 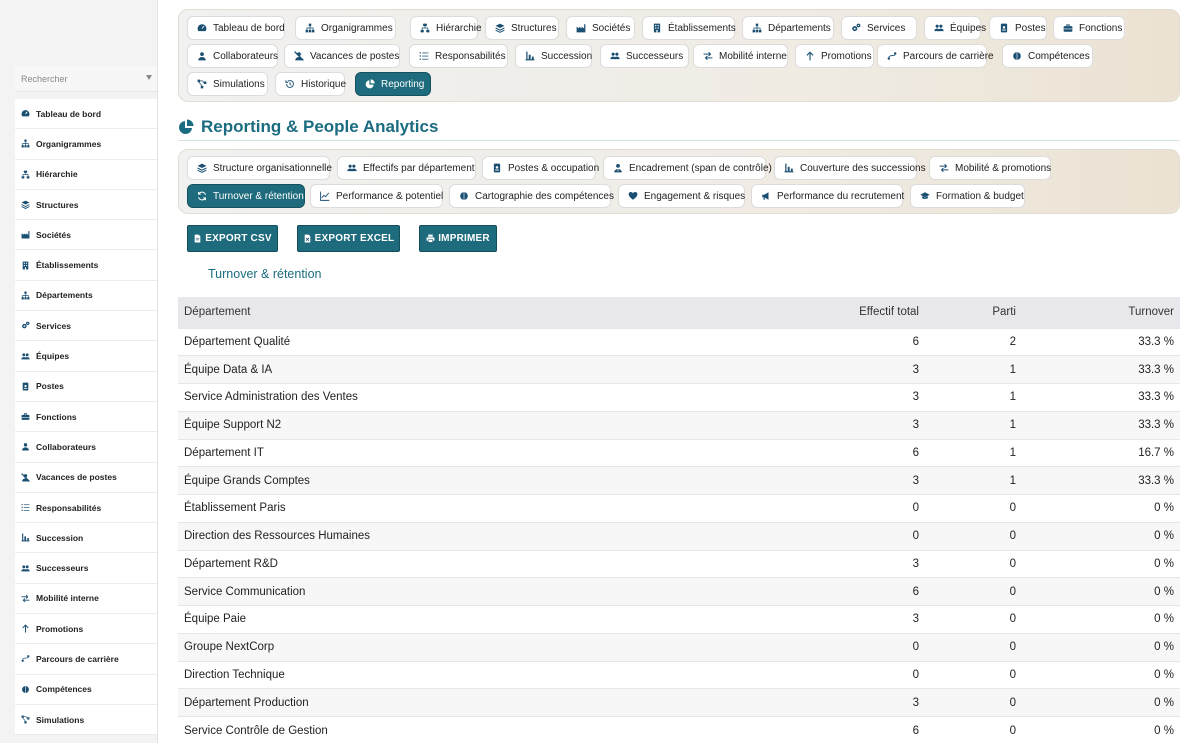 What do you see at coordinates (990, 168) in the screenshot?
I see `report-tab-mobilite-promotions: Mobilité & promotions` at bounding box center [990, 168].